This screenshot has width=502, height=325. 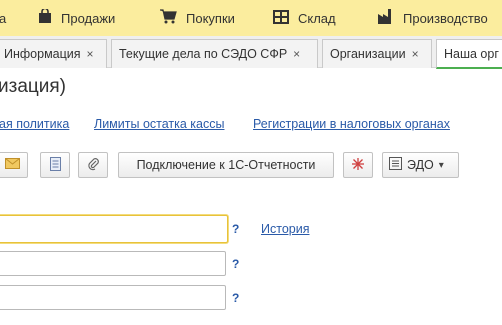 I want to click on print-list-button, so click(x=55, y=165).